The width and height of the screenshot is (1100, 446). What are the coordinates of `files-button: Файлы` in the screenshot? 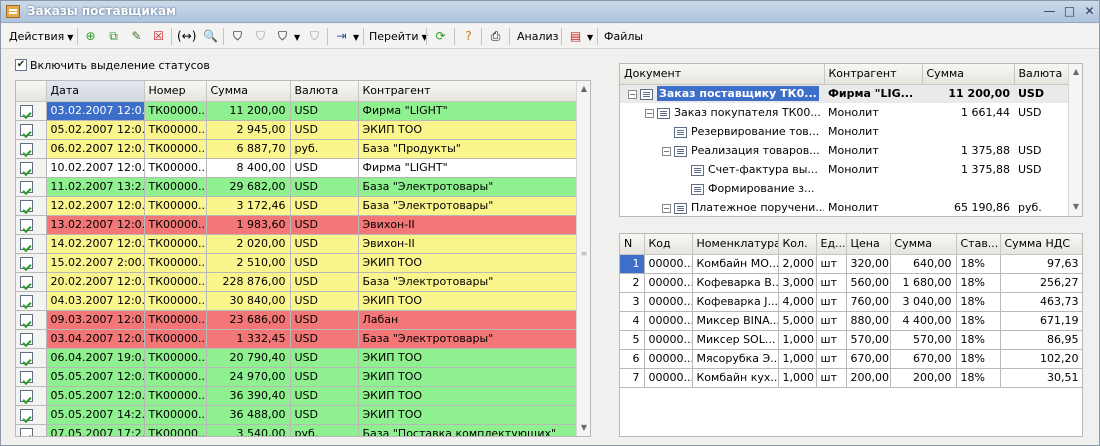 It's located at (623, 36).